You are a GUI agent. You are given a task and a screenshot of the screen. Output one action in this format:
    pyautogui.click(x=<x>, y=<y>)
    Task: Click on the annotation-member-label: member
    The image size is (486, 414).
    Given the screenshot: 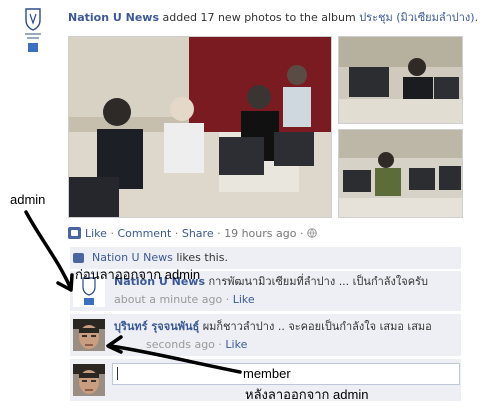 What is the action you would take?
    pyautogui.click(x=267, y=373)
    